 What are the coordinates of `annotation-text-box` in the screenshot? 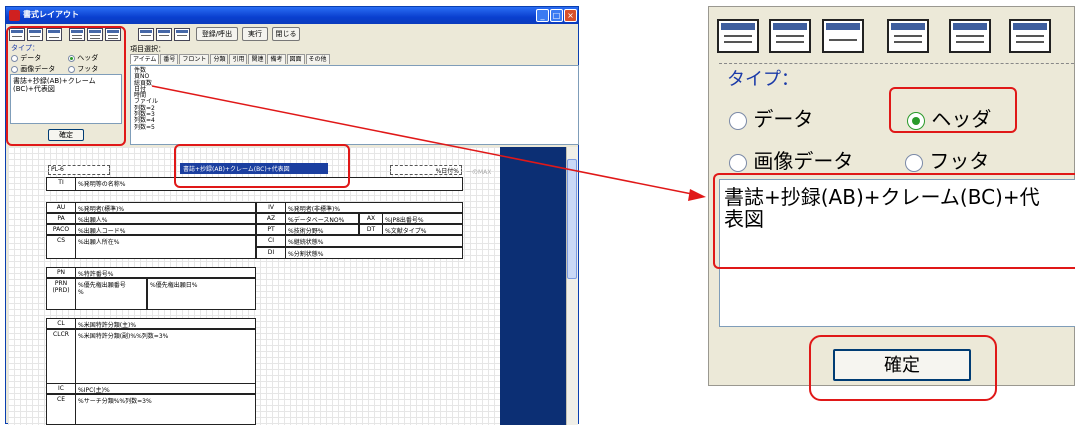 It's located at (894, 221).